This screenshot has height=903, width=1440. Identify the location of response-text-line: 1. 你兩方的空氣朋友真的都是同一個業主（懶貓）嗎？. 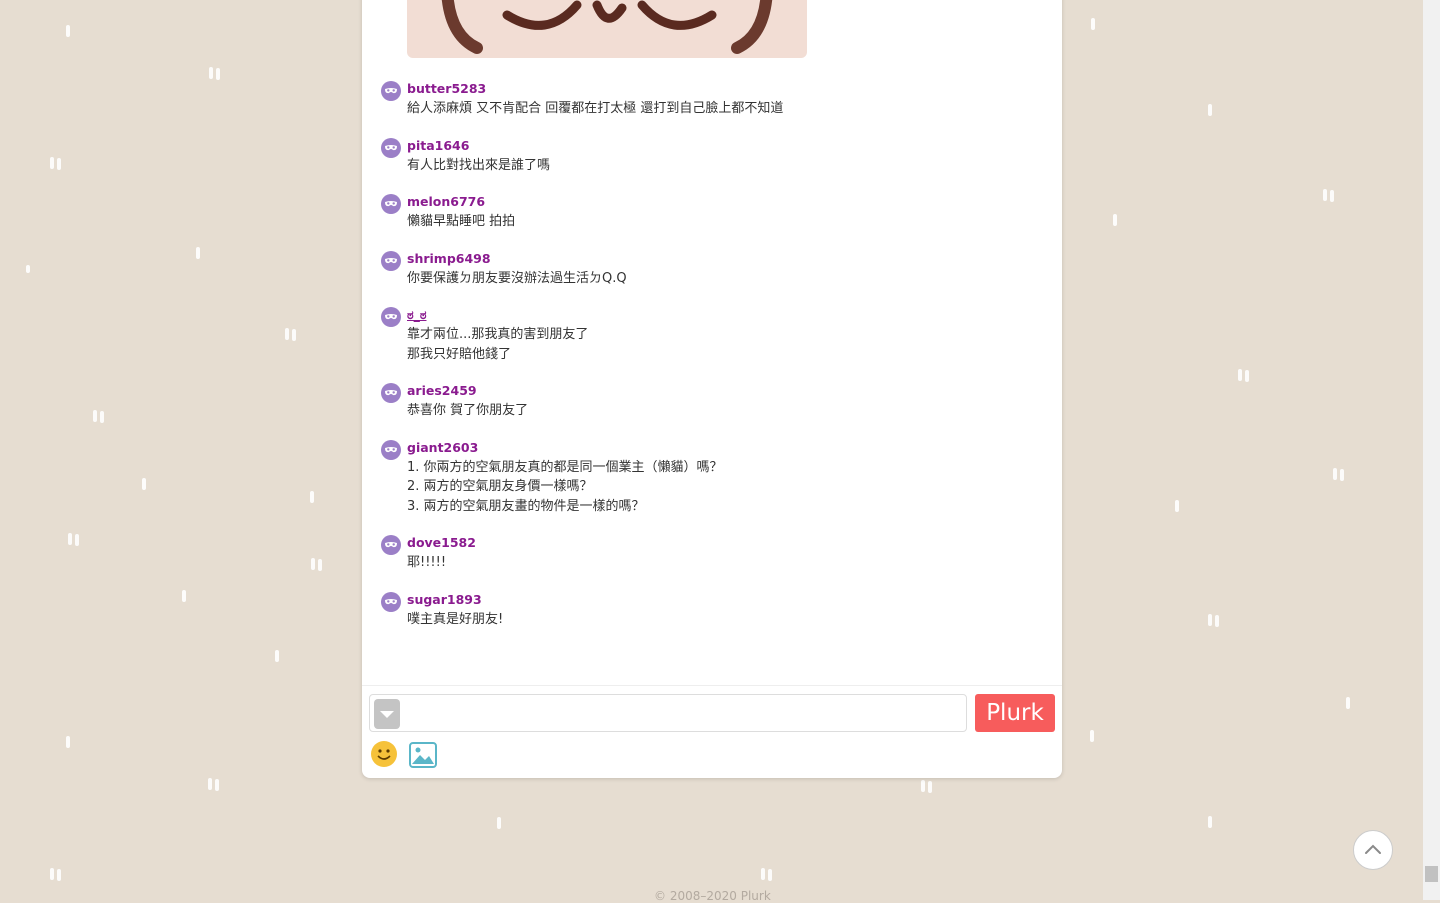
(565, 467).